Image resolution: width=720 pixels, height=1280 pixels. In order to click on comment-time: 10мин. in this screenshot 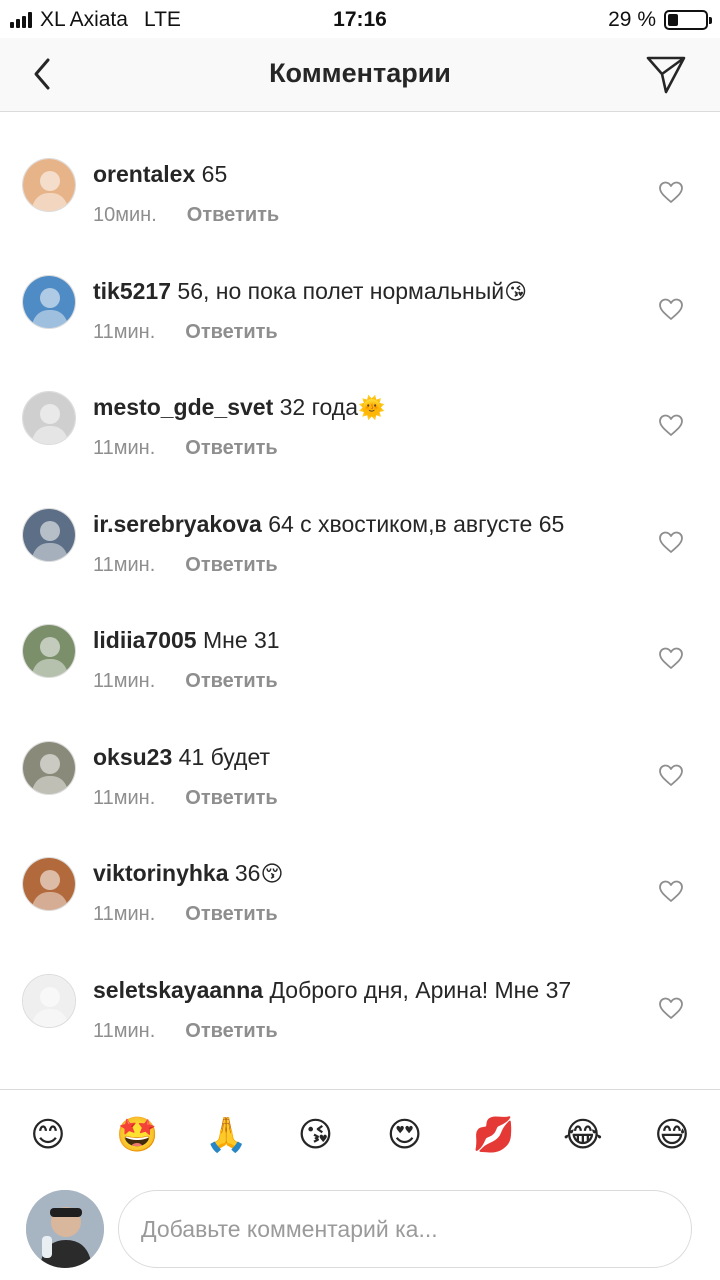, I will do `click(125, 215)`.